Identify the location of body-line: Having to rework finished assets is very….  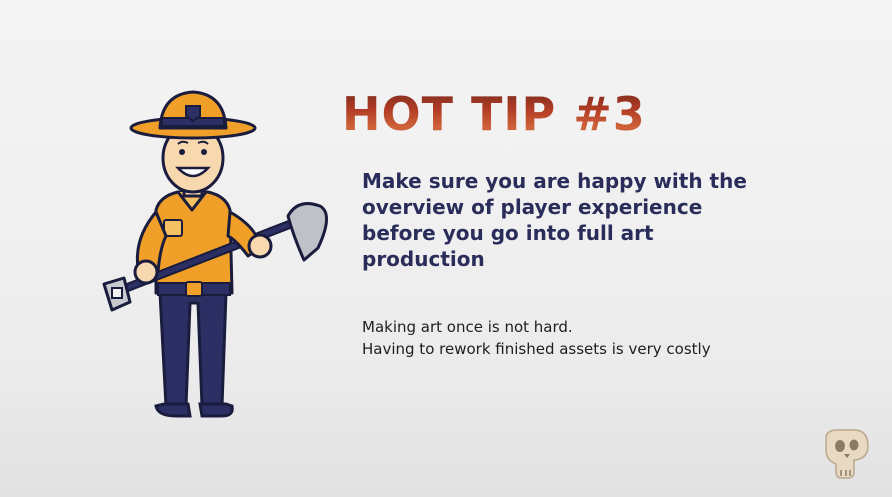
(536, 349).